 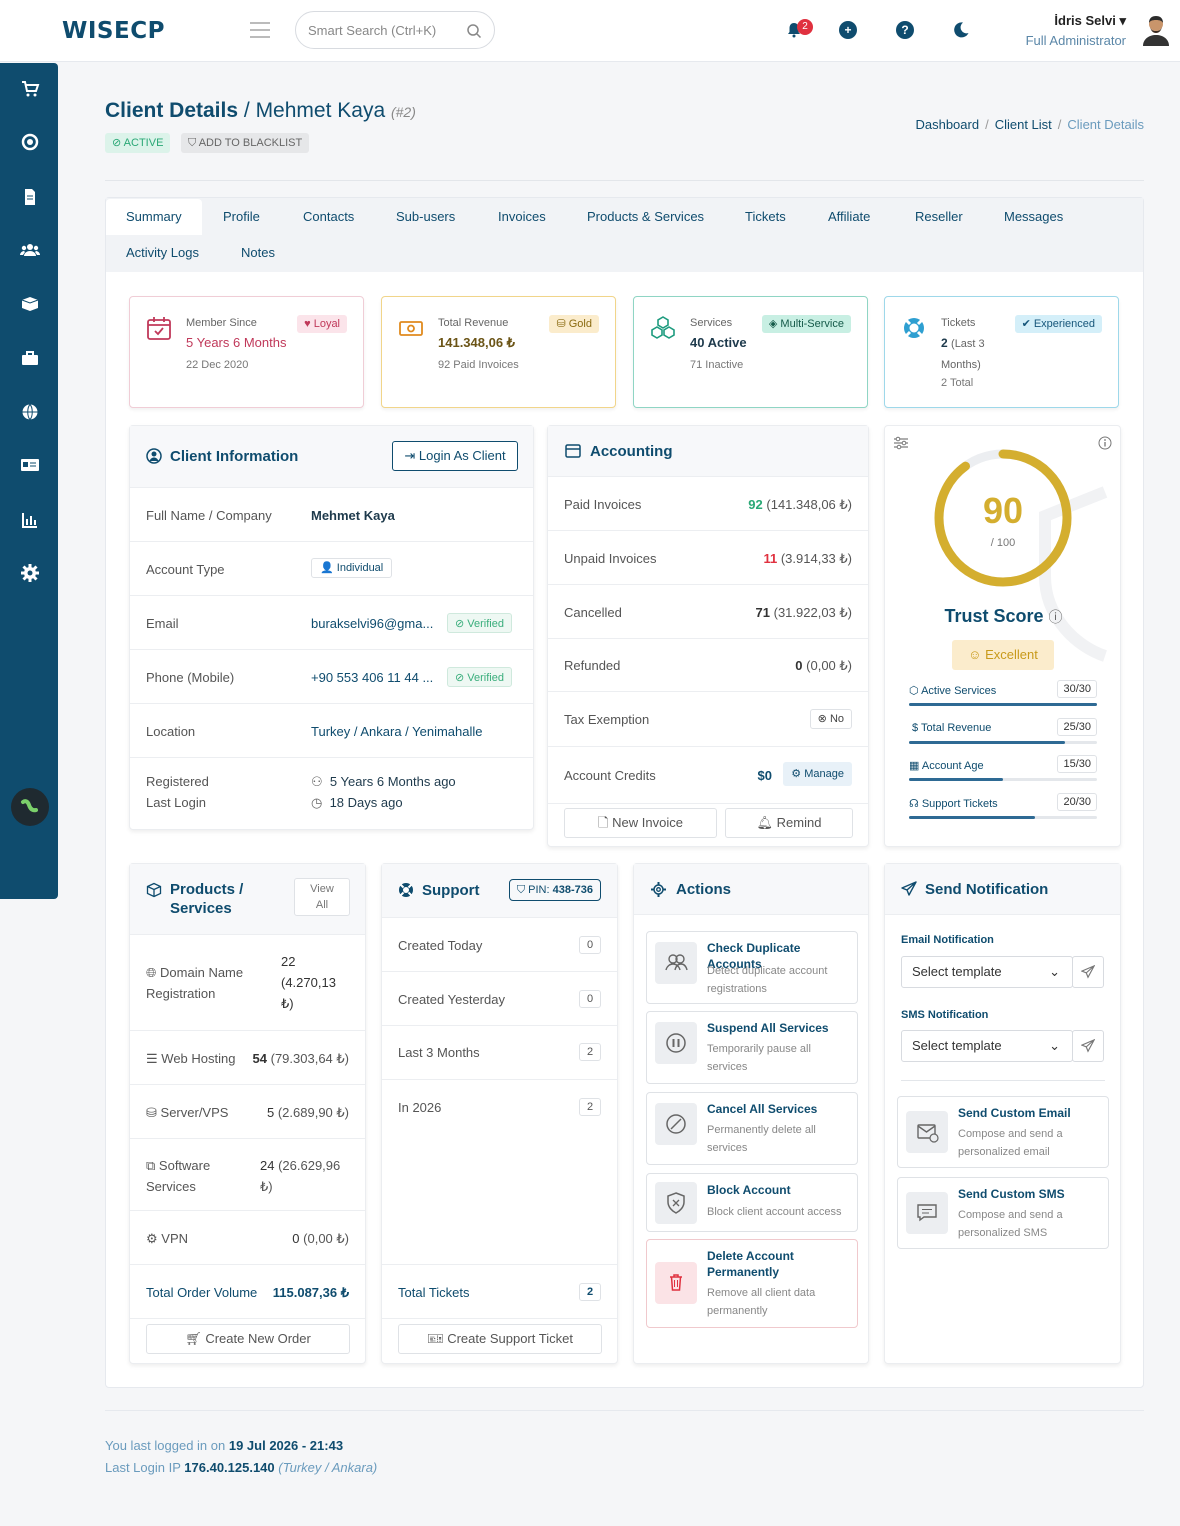 I want to click on support-icon, so click(x=30, y=142).